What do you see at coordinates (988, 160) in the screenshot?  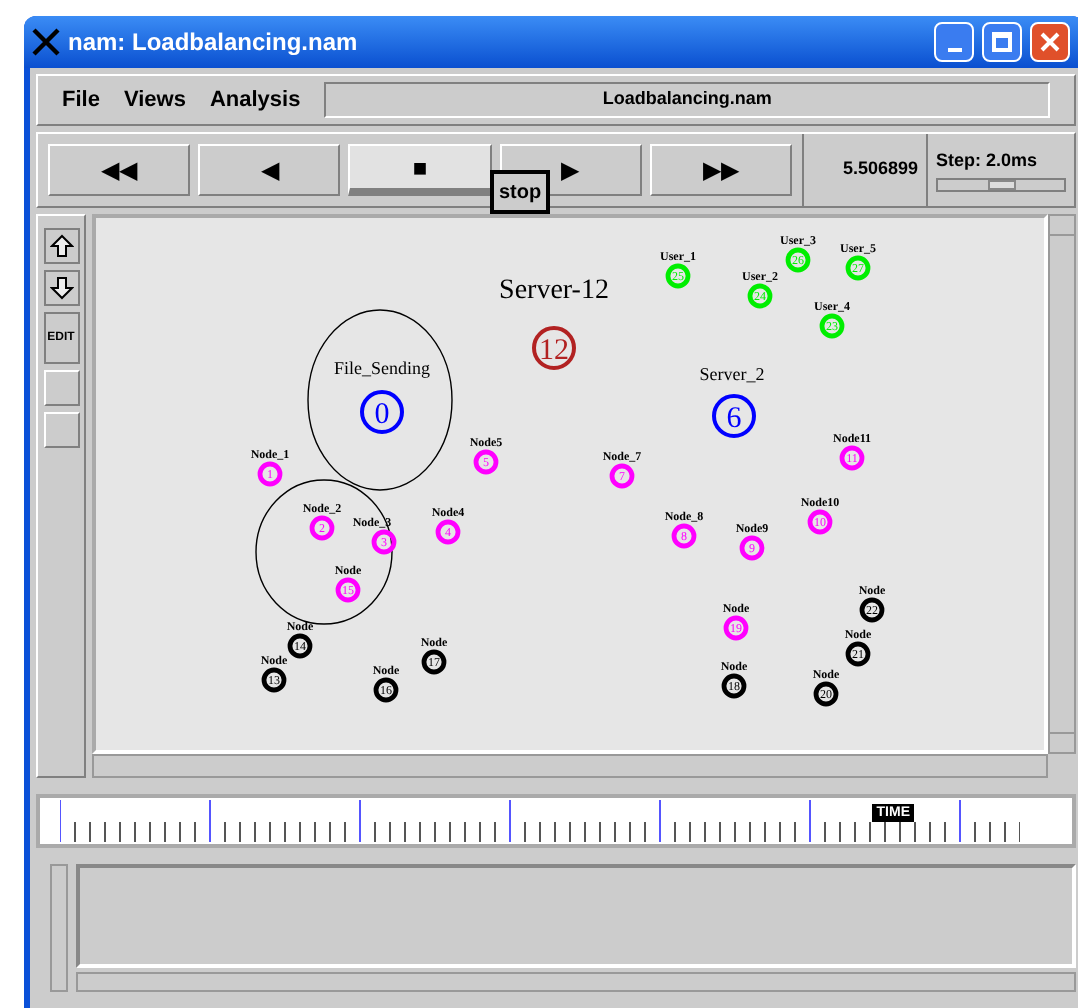 I see `step-label: Step: 2.0ms` at bounding box center [988, 160].